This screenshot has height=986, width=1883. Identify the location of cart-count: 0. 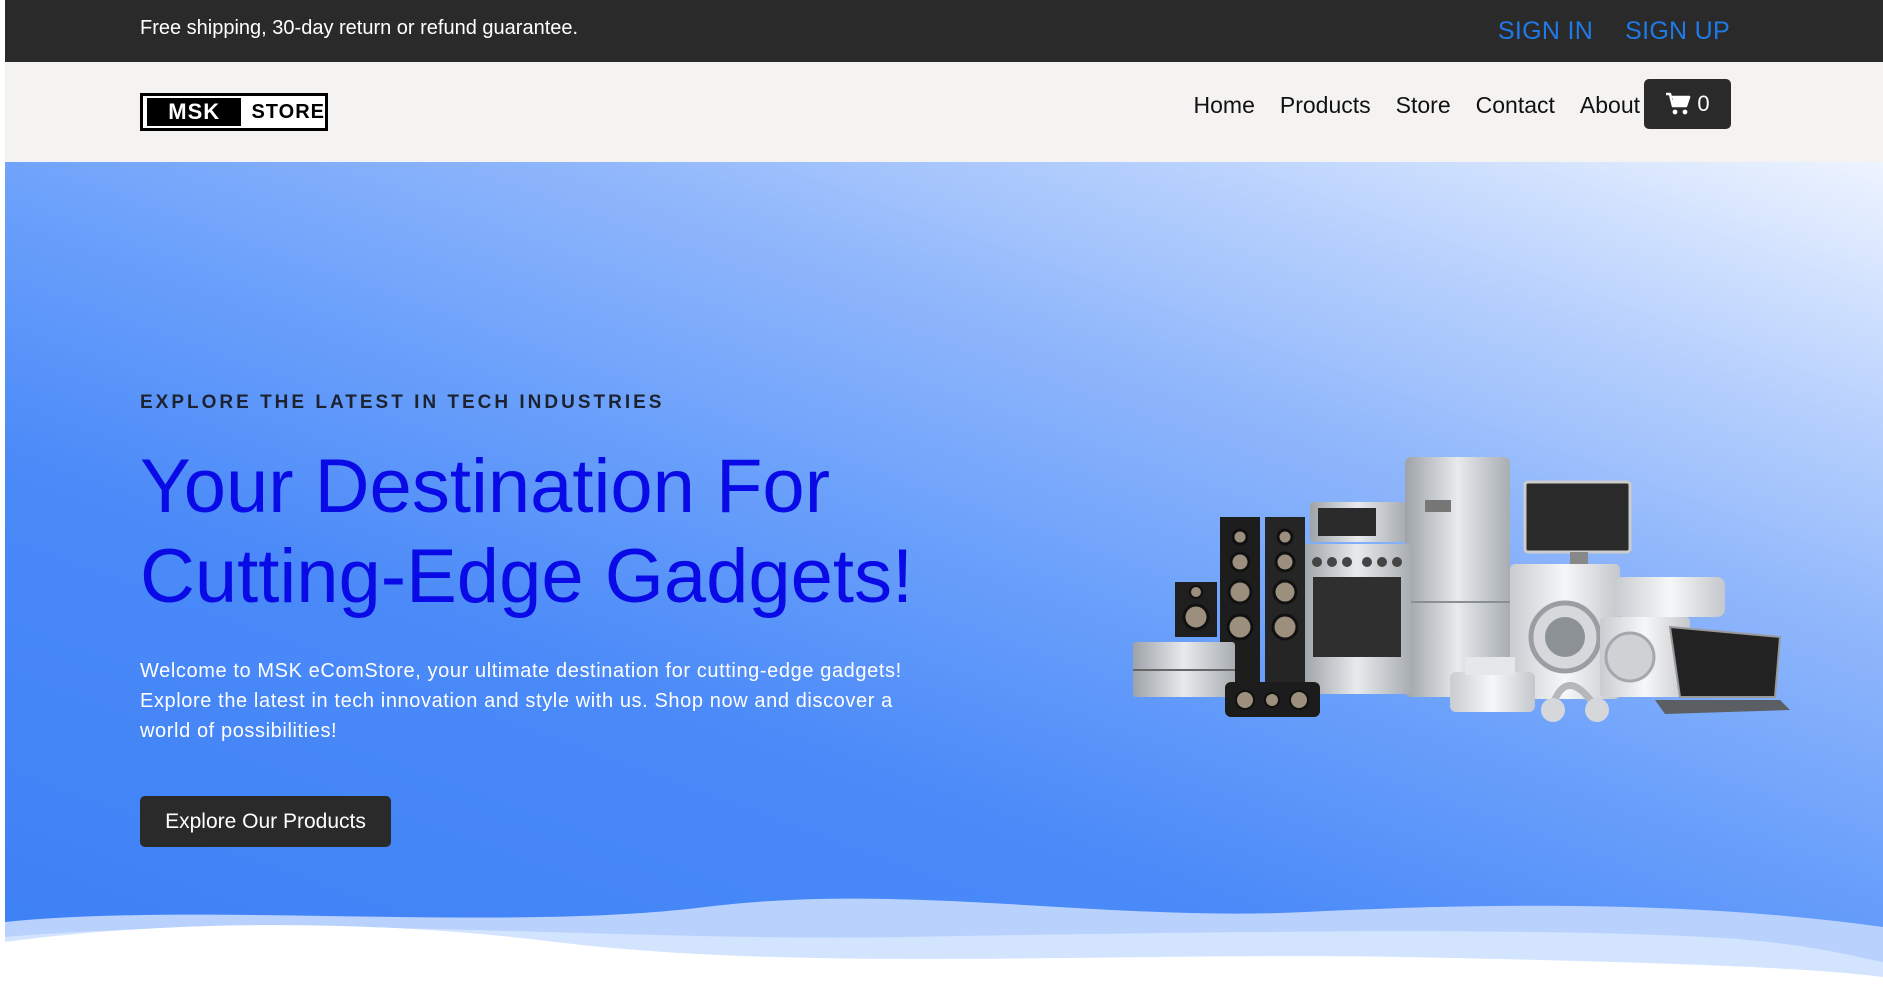
(1703, 103).